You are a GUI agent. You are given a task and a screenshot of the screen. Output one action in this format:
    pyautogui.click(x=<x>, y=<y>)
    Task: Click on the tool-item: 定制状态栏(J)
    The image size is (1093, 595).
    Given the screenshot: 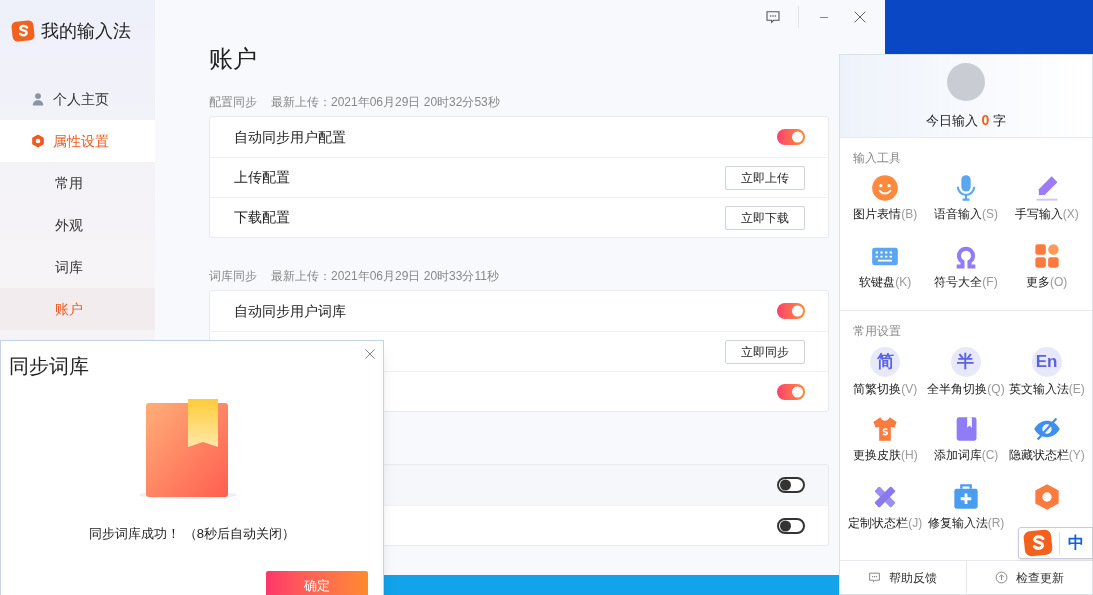 What is the action you would take?
    pyautogui.click(x=885, y=513)
    